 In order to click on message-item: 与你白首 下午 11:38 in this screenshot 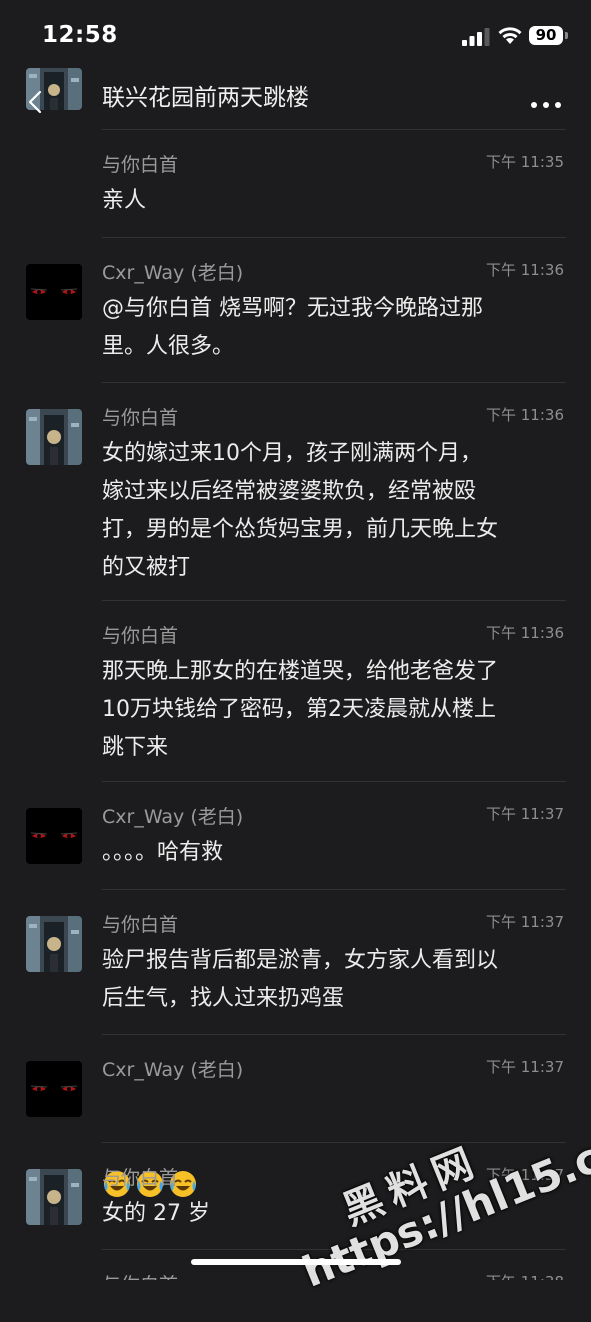, I will do `click(295, 1265)`.